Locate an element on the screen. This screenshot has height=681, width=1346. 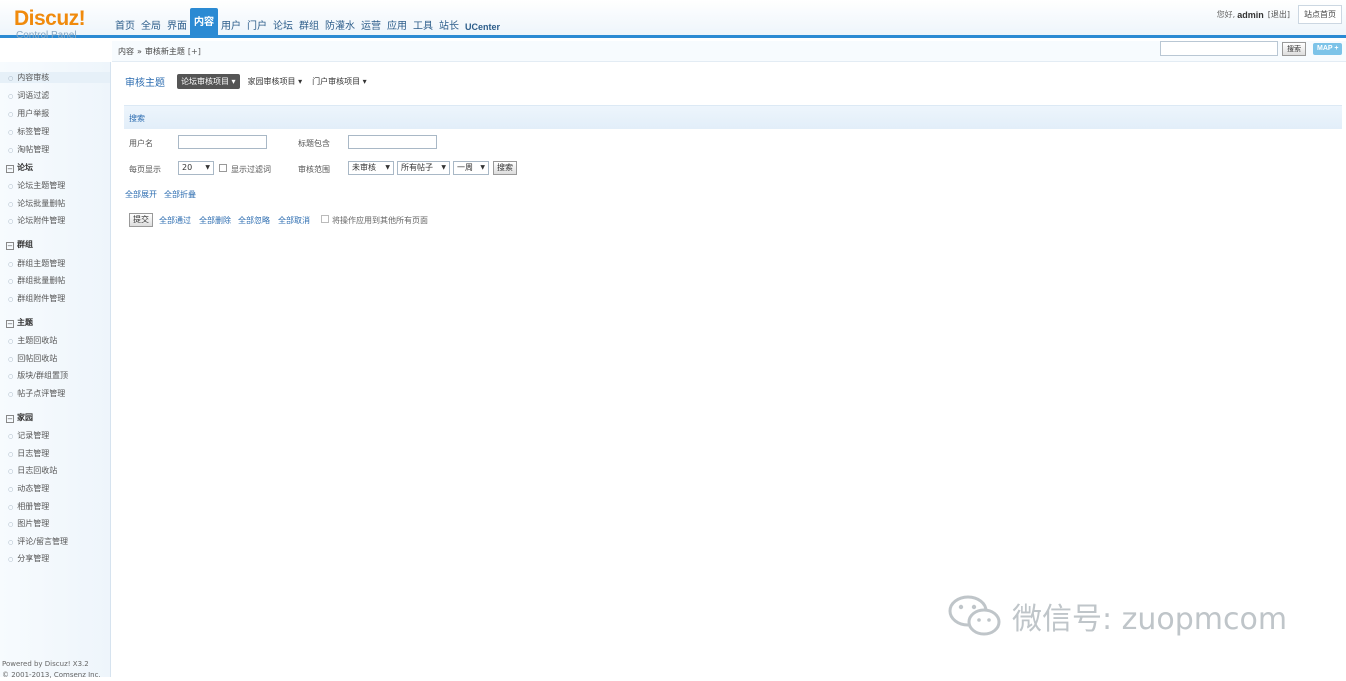
logo-subtitle: Control Panel is located at coordinates (46, 35).